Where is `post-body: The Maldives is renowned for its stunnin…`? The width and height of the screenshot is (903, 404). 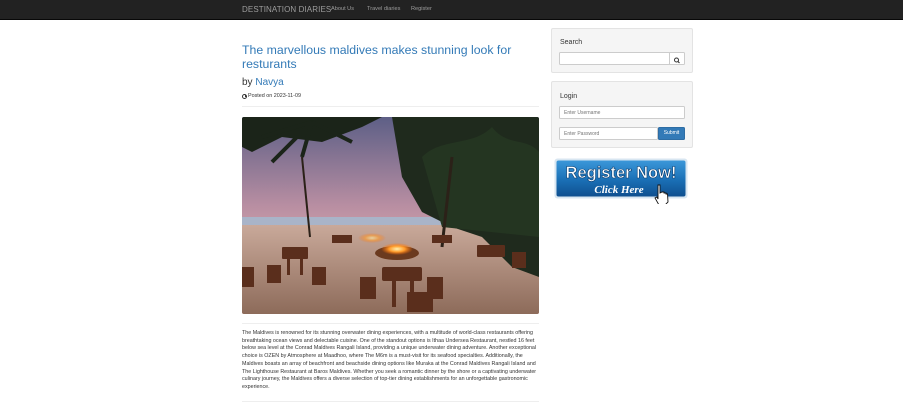 post-body: The Maldives is renowned for its stunnin… is located at coordinates (389, 360).